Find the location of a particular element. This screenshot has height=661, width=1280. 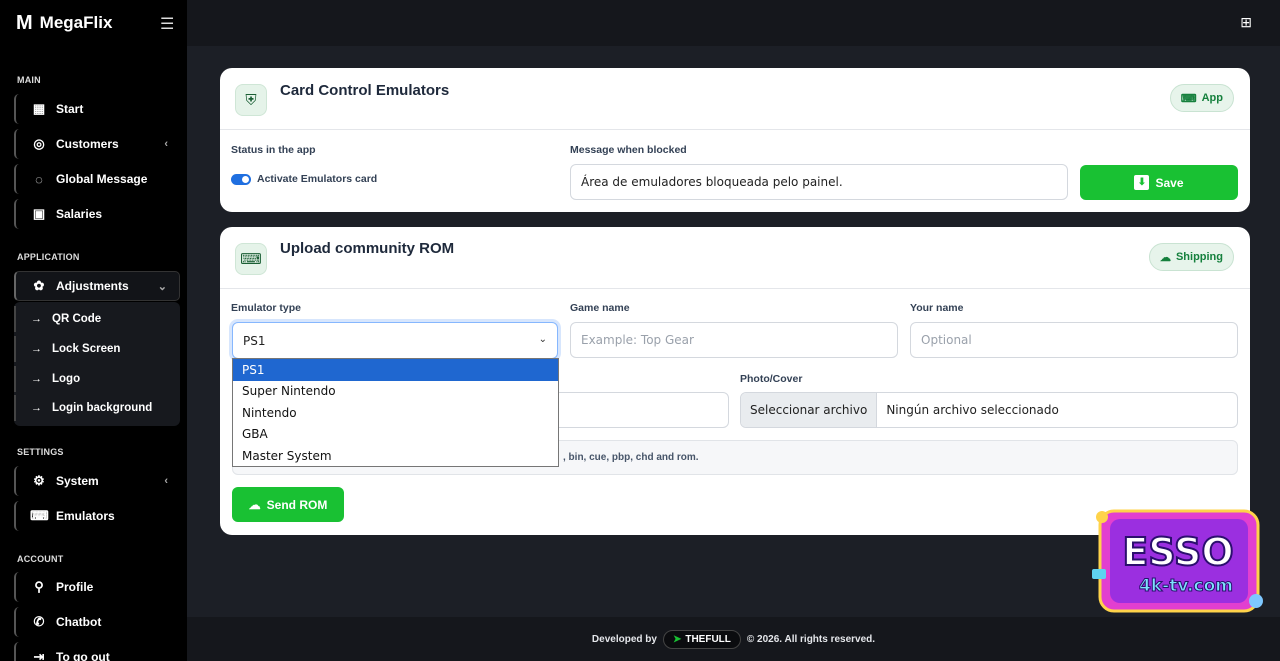

menu-toggle-icon: ☰ is located at coordinates (167, 24).